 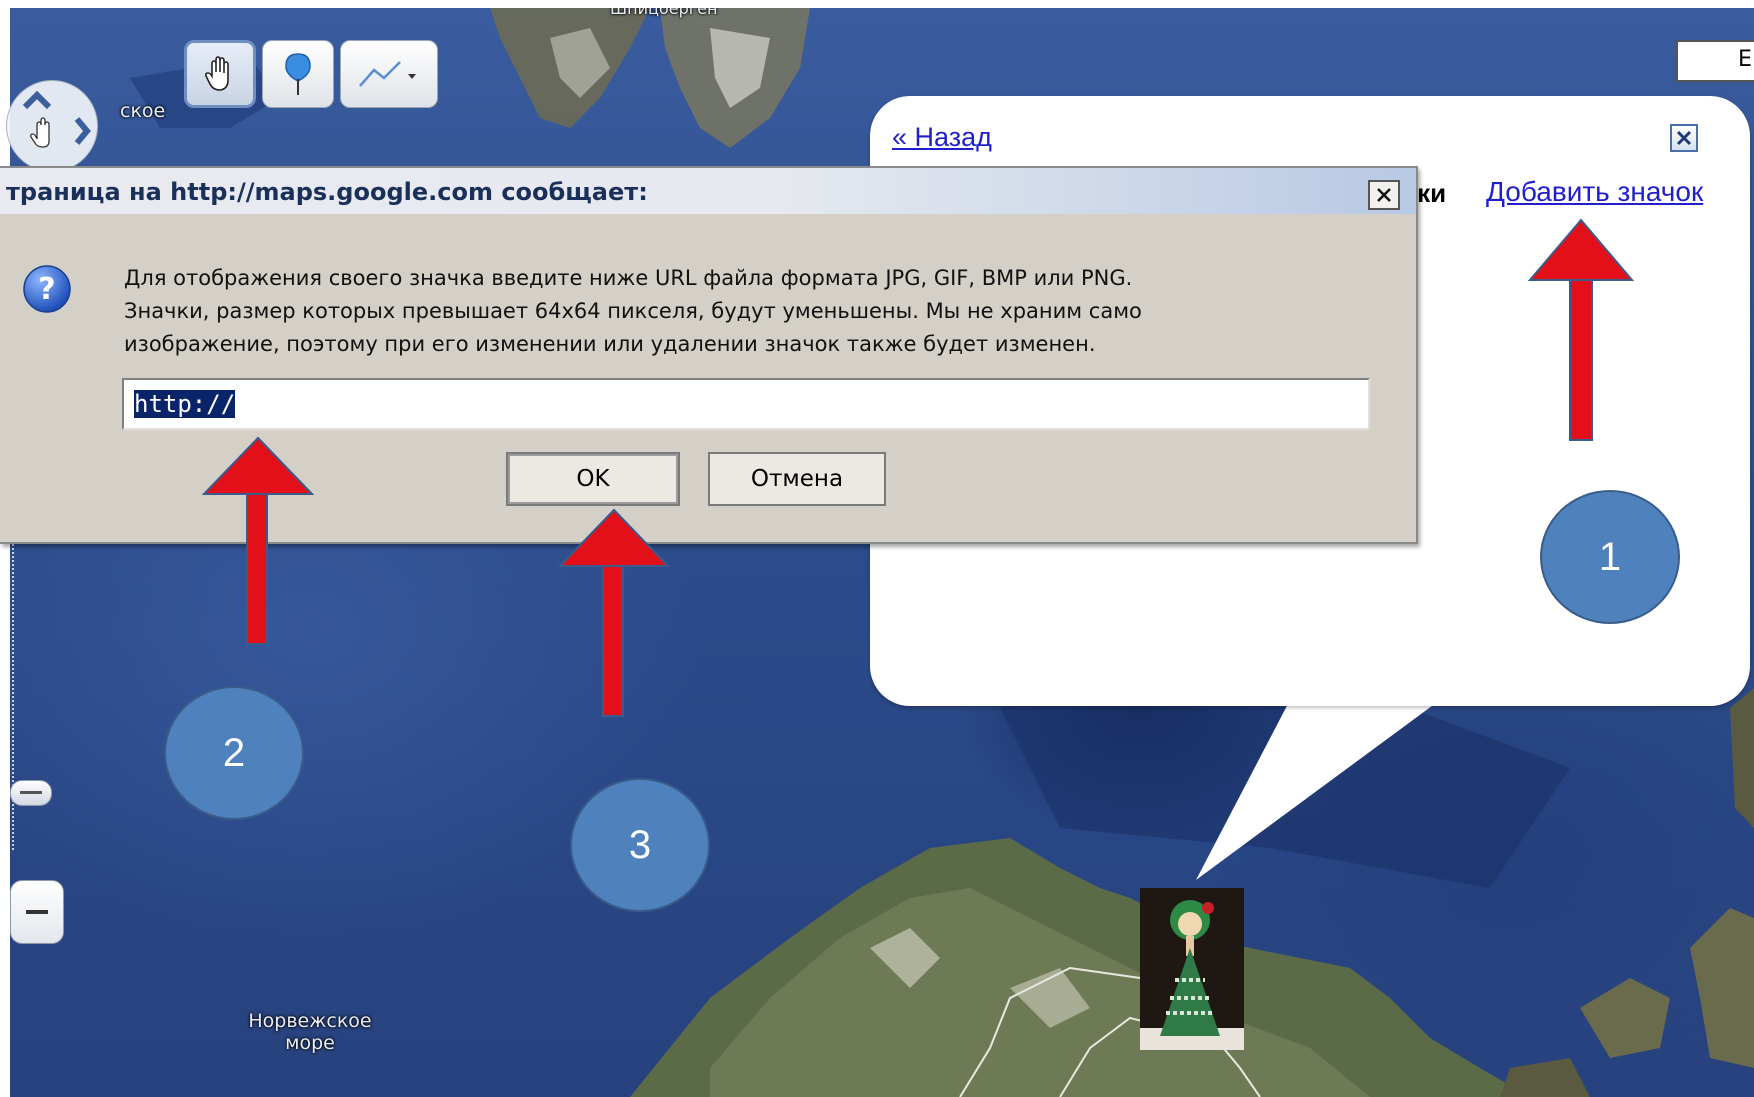 I want to click on map-label-fragment-left: ское, so click(x=143, y=111).